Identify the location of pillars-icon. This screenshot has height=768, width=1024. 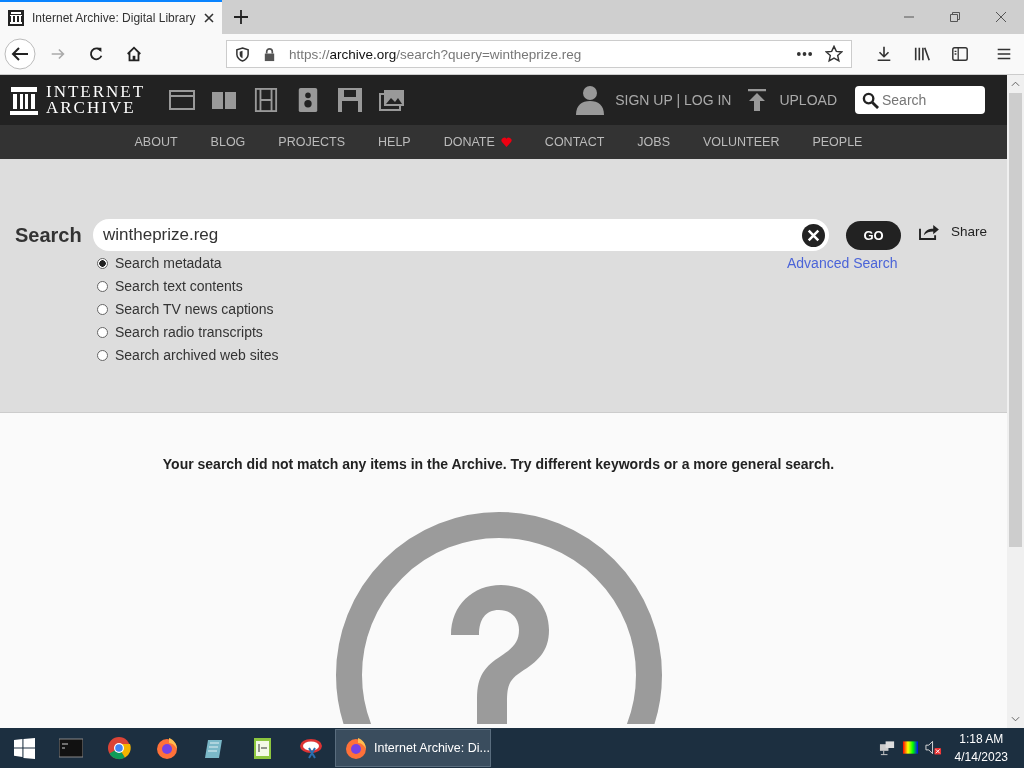
(16, 18).